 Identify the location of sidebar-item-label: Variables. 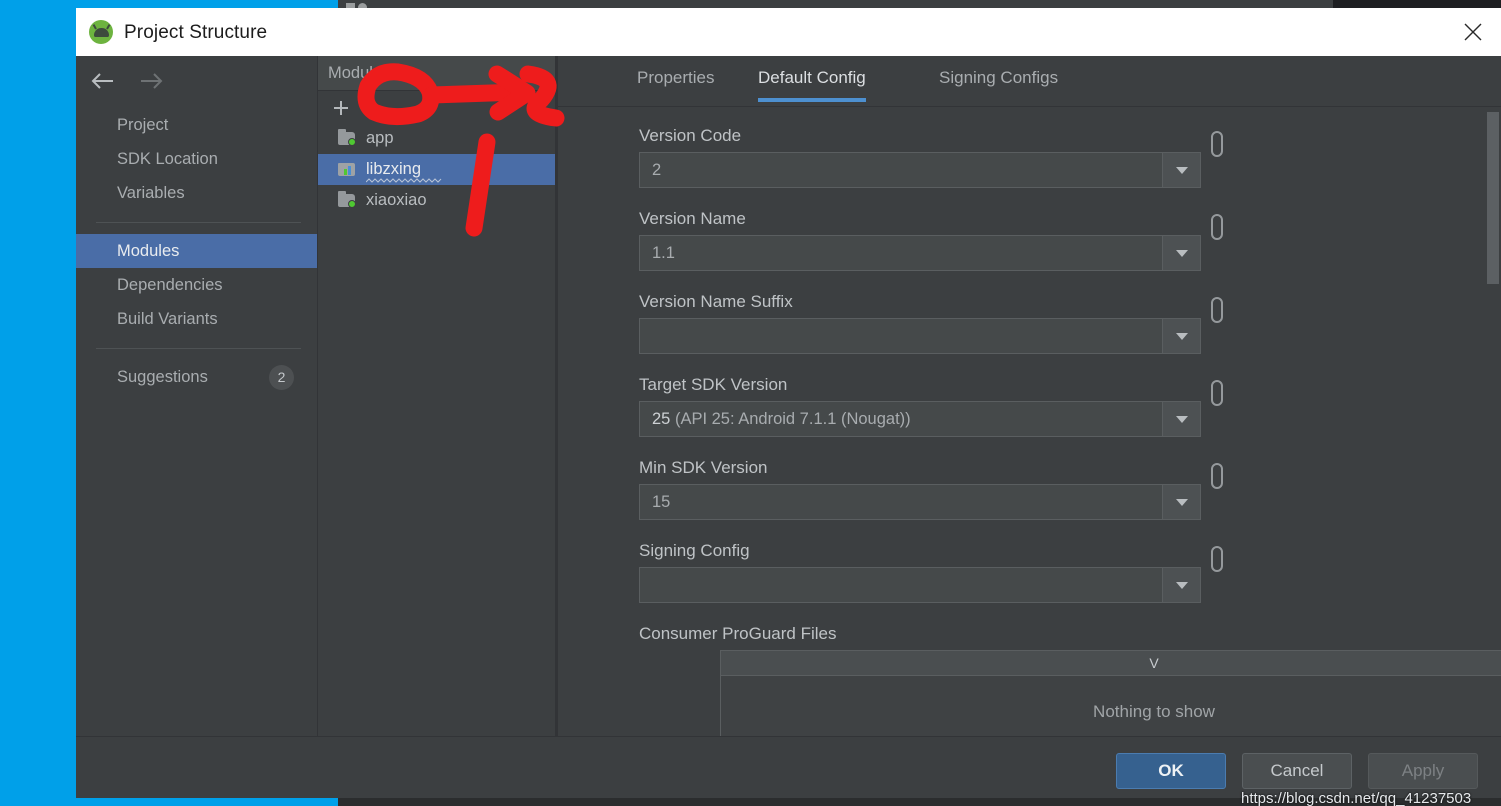
(151, 192).